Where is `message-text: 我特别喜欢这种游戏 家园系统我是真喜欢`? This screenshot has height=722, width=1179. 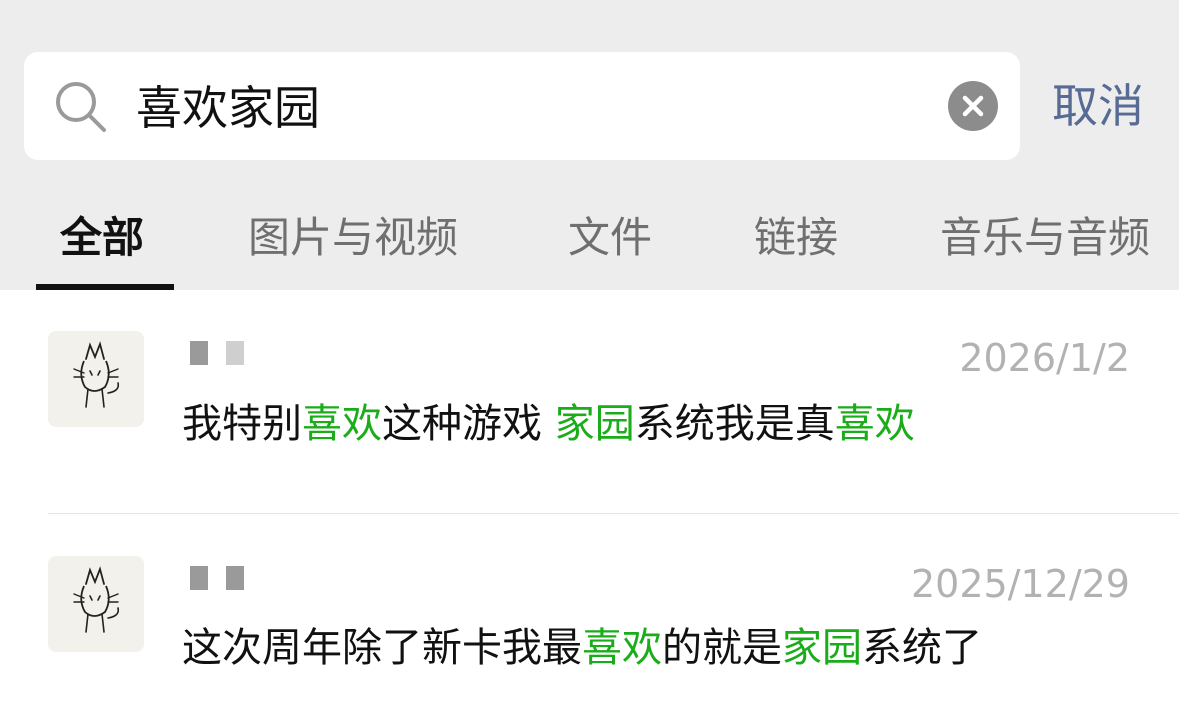 message-text: 我特别喜欢这种游戏 家园系统我是真喜欢 is located at coordinates (548, 424).